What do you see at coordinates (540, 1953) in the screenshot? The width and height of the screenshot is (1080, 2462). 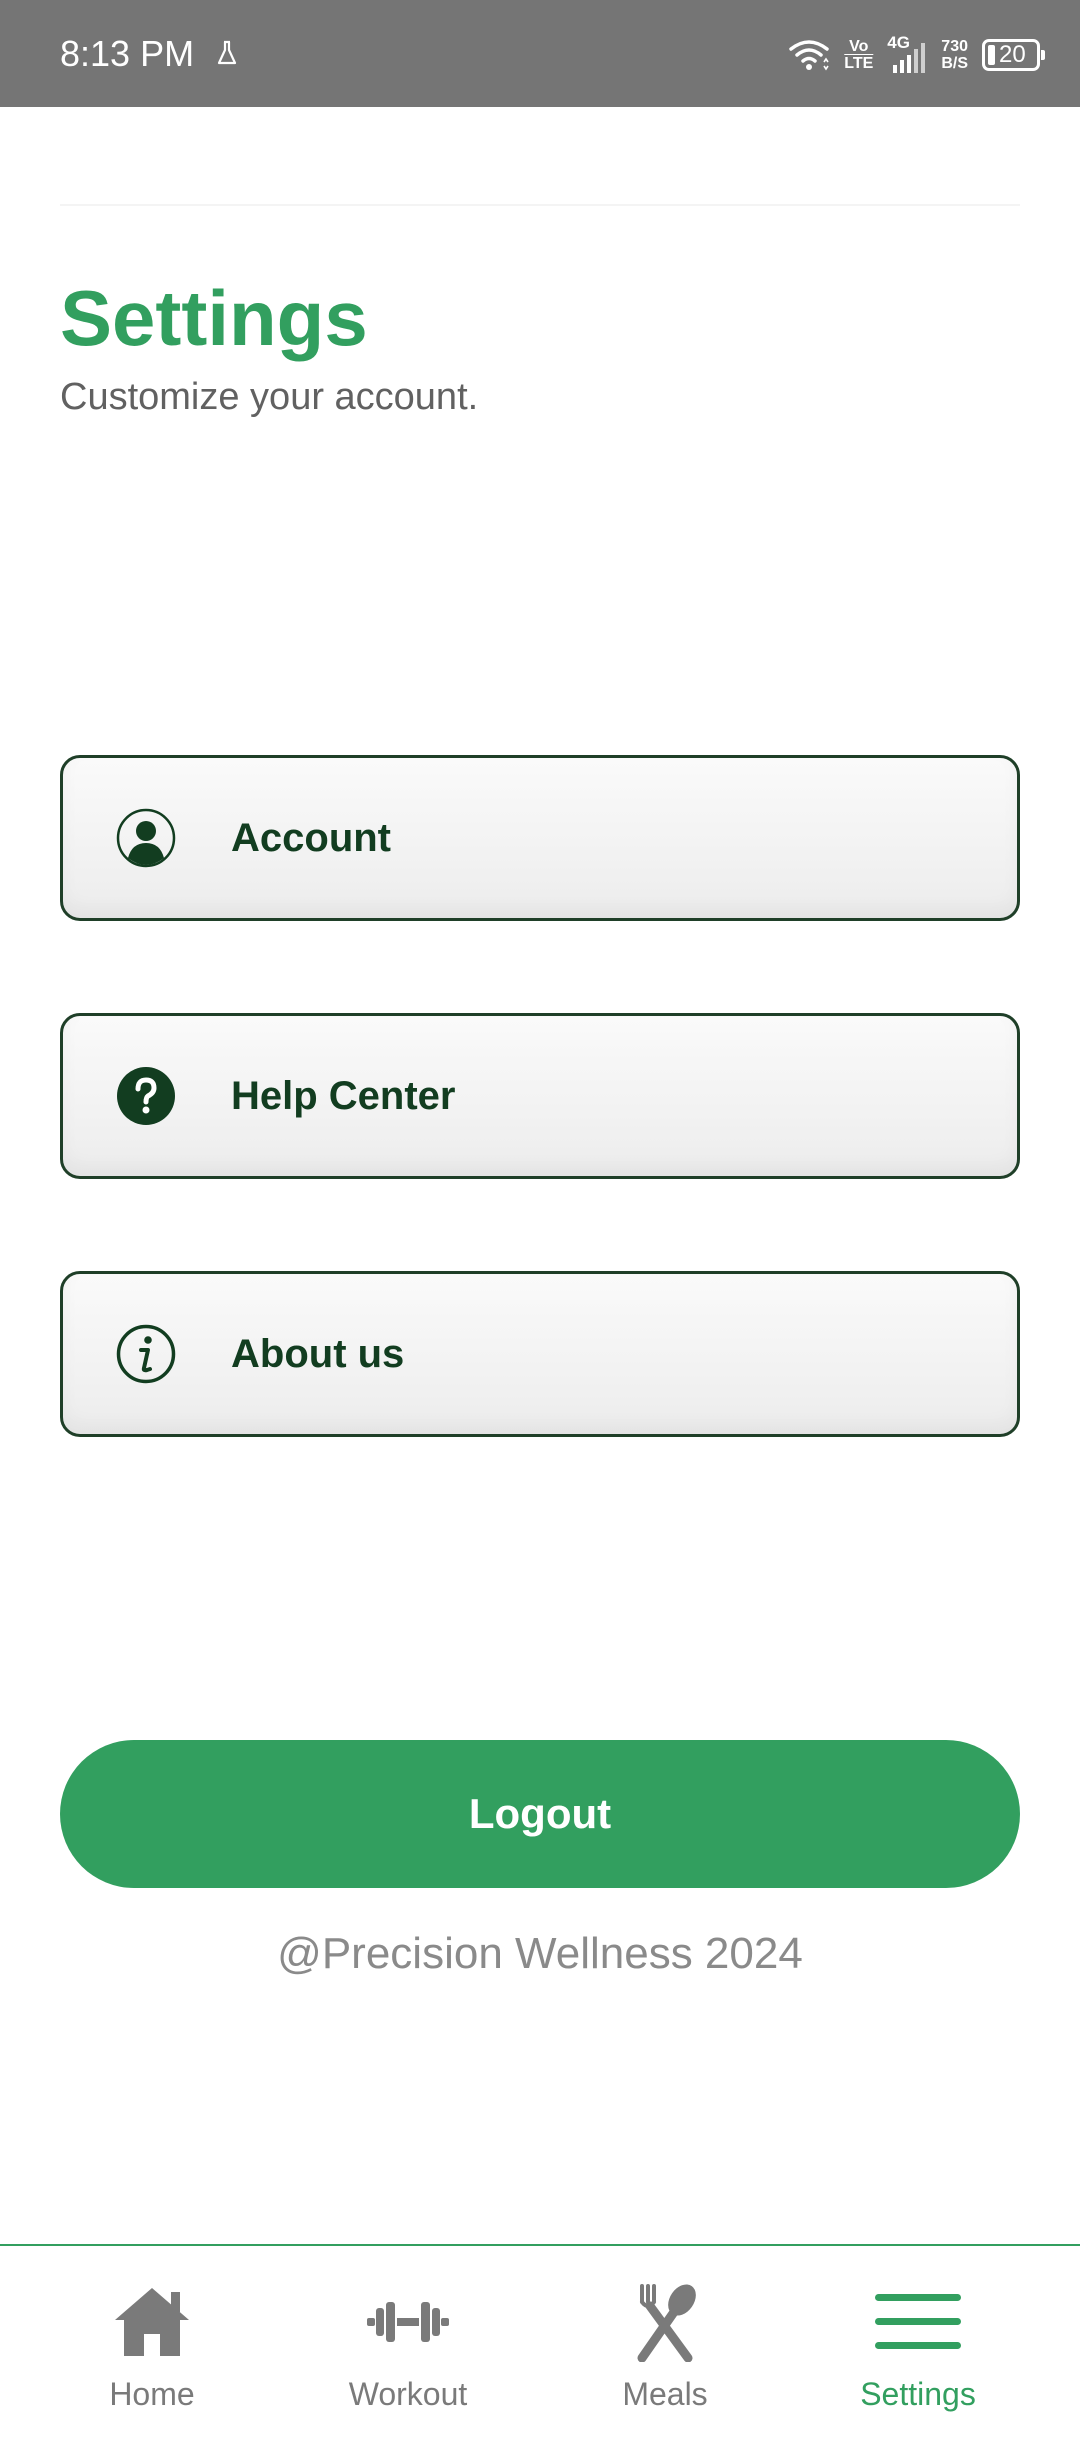 I see `copyright-text: @Precision Wellness 2024` at bounding box center [540, 1953].